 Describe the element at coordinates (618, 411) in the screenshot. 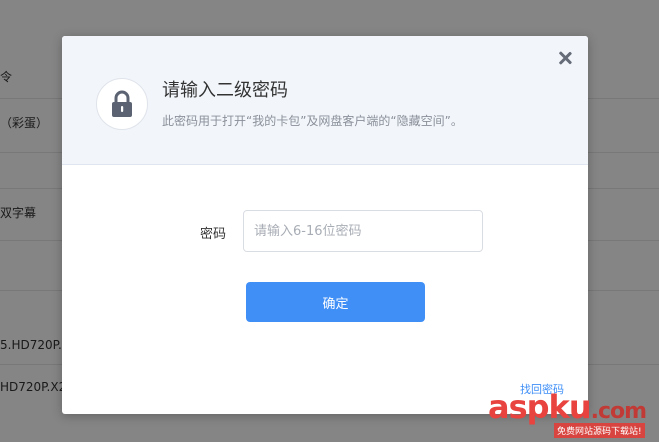

I see `watermark-logo-part: .com` at that location.